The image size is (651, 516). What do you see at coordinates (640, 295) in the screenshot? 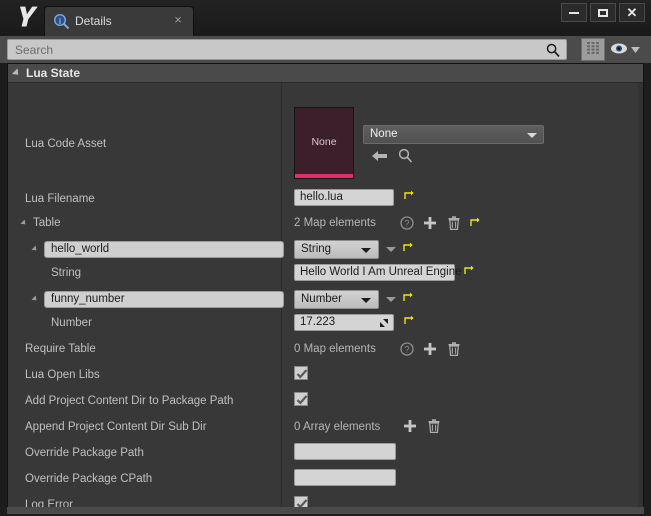
I see `vertical-scrollbar` at bounding box center [640, 295].